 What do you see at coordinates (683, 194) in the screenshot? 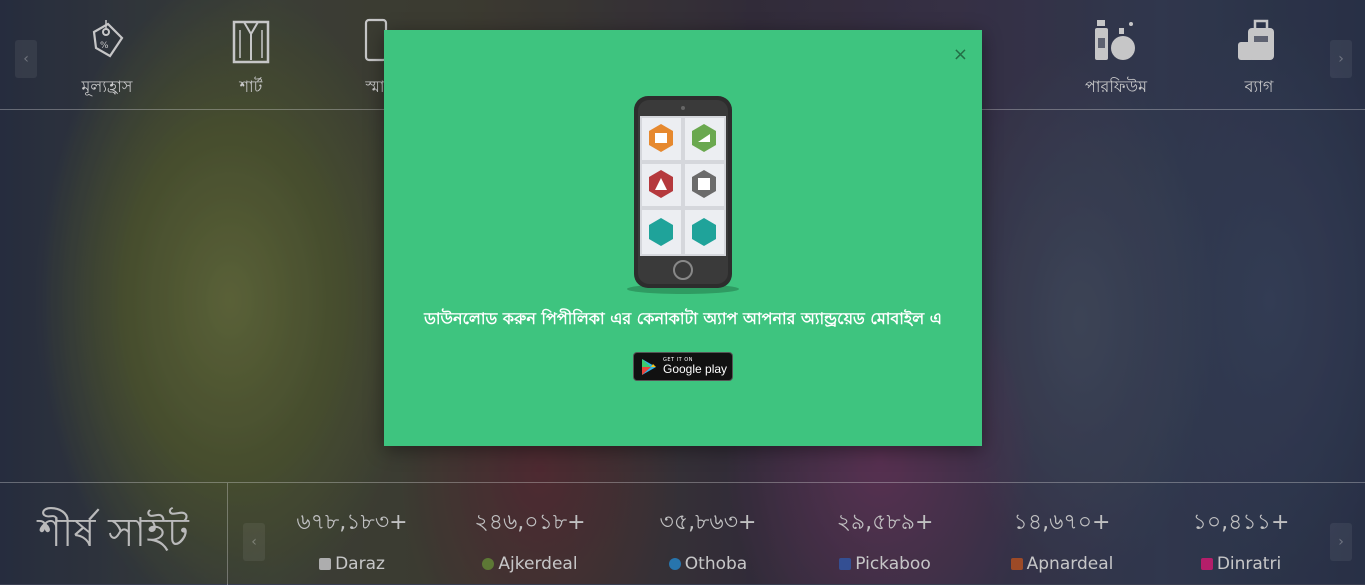
I see `smartphone-illustration` at bounding box center [683, 194].